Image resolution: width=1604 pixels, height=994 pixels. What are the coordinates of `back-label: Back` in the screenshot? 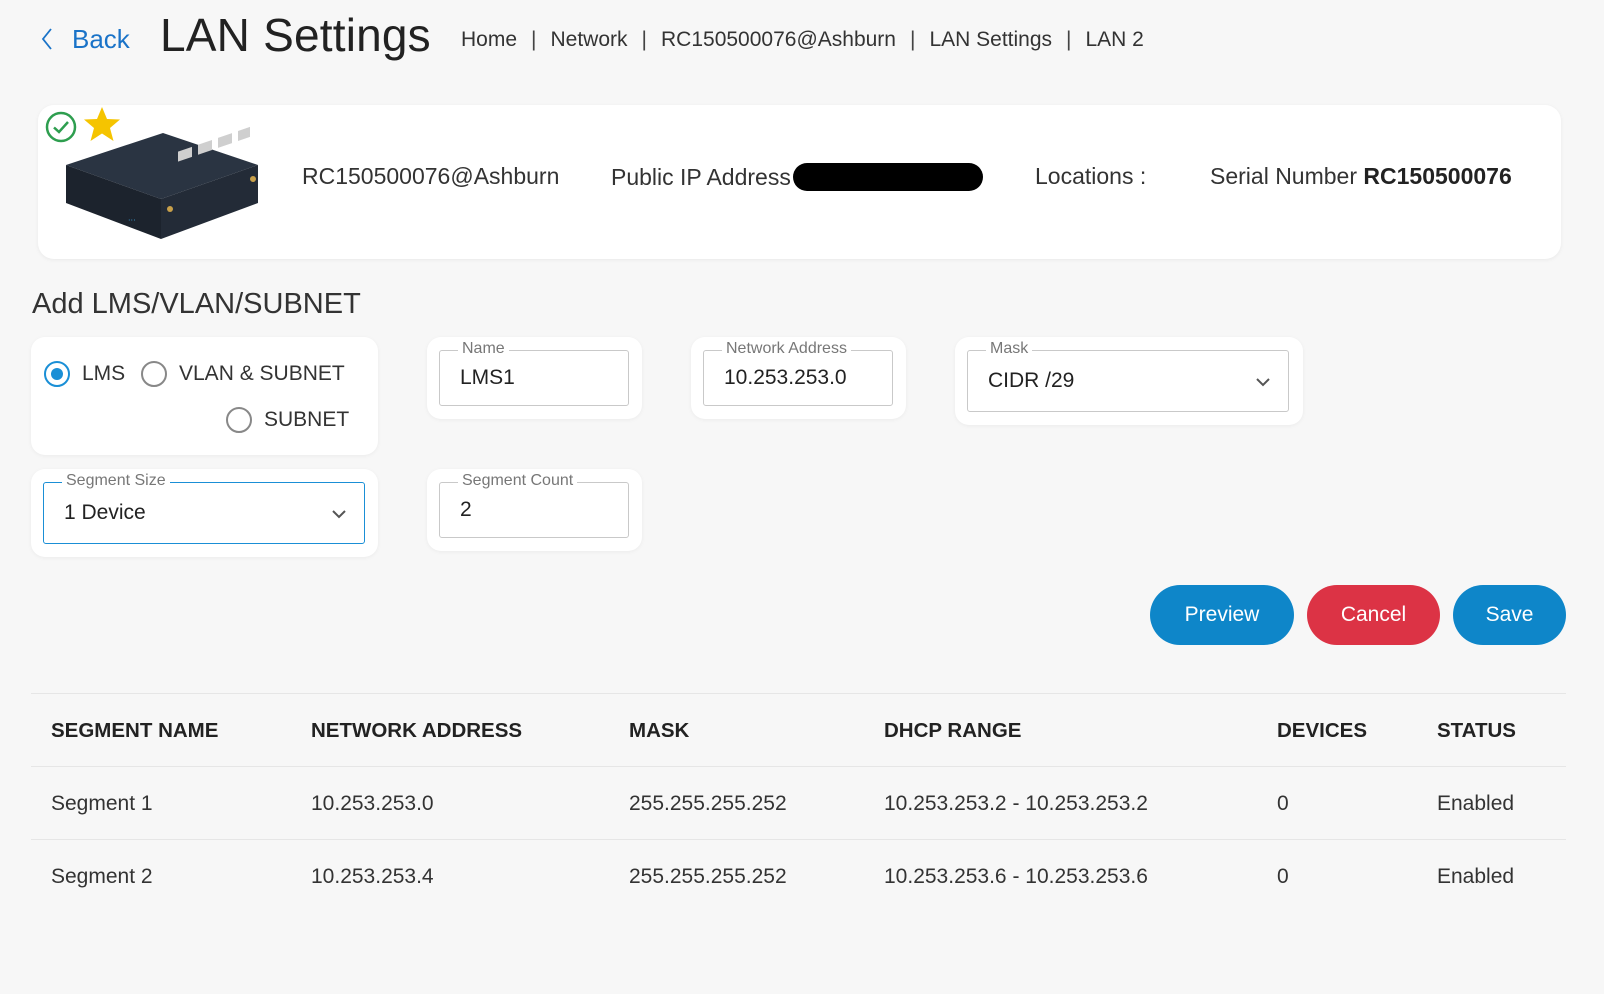 It's located at (101, 38).